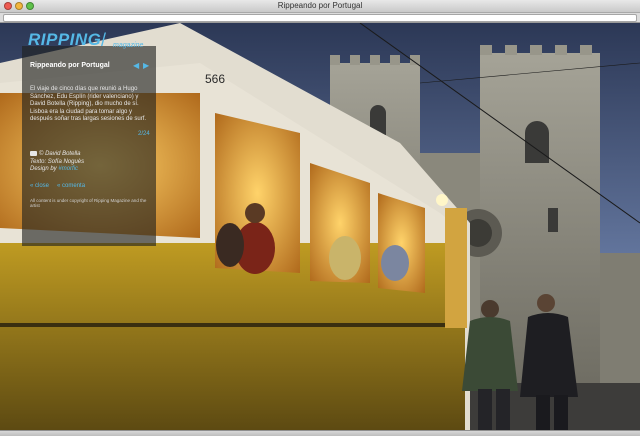  Describe the element at coordinates (128, 45) in the screenshot. I see `magazine-logo-sub: magazine` at that location.